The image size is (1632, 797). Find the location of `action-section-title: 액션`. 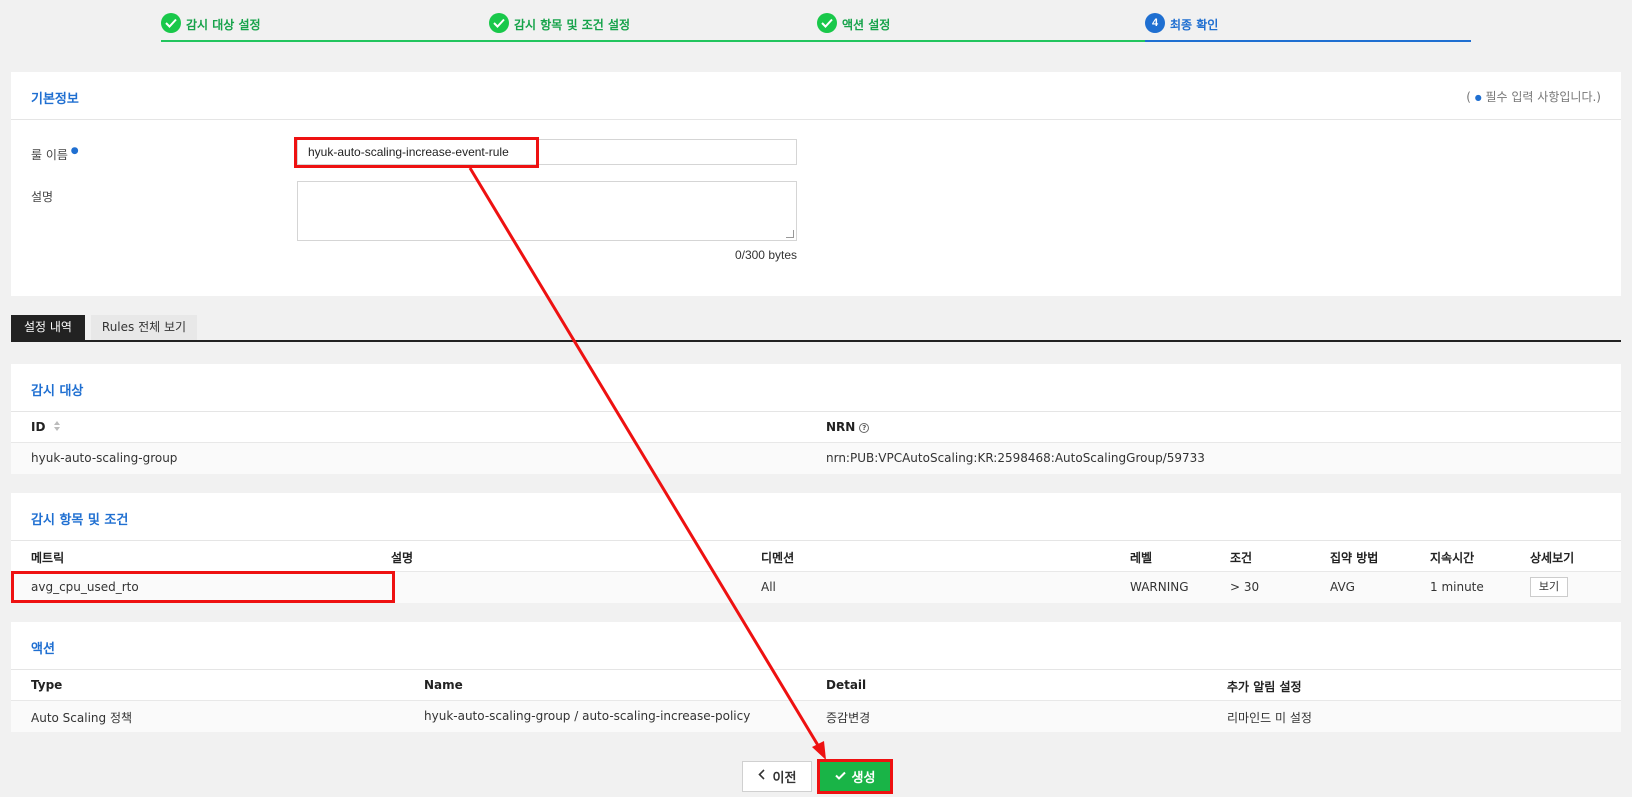

action-section-title: 액션 is located at coordinates (43, 649).